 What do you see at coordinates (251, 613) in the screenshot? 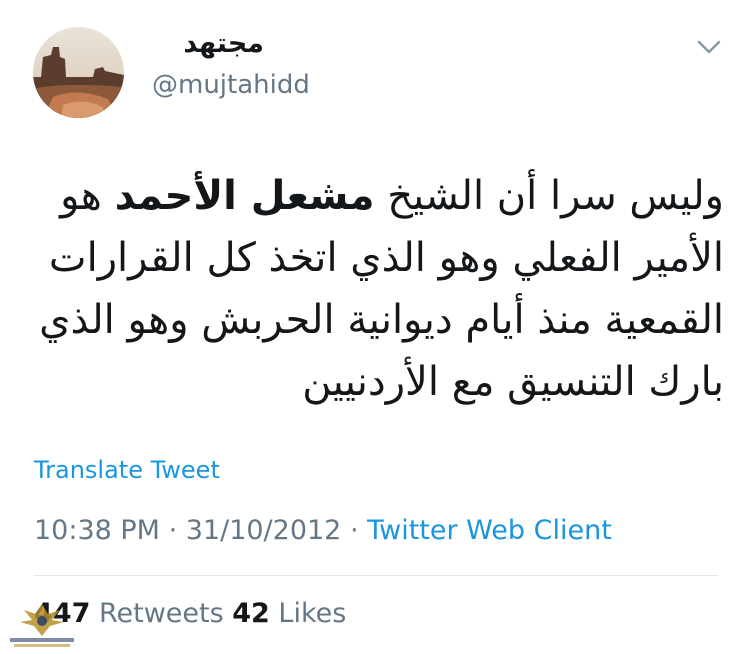
I see `likes-count: 42` at bounding box center [251, 613].